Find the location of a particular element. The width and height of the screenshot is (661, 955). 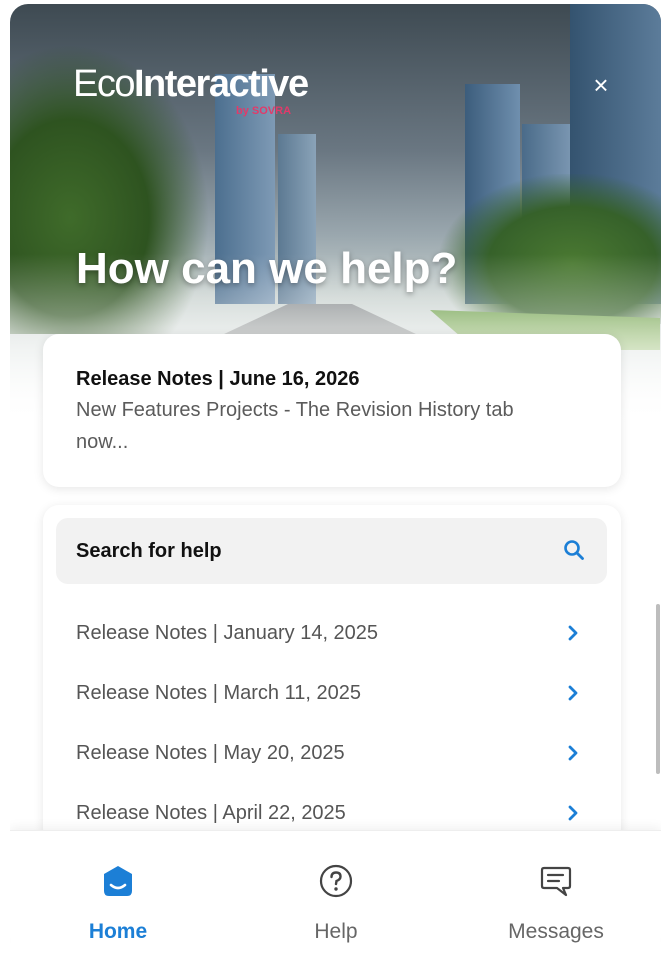

search-input: Search for help is located at coordinates (331, 551).